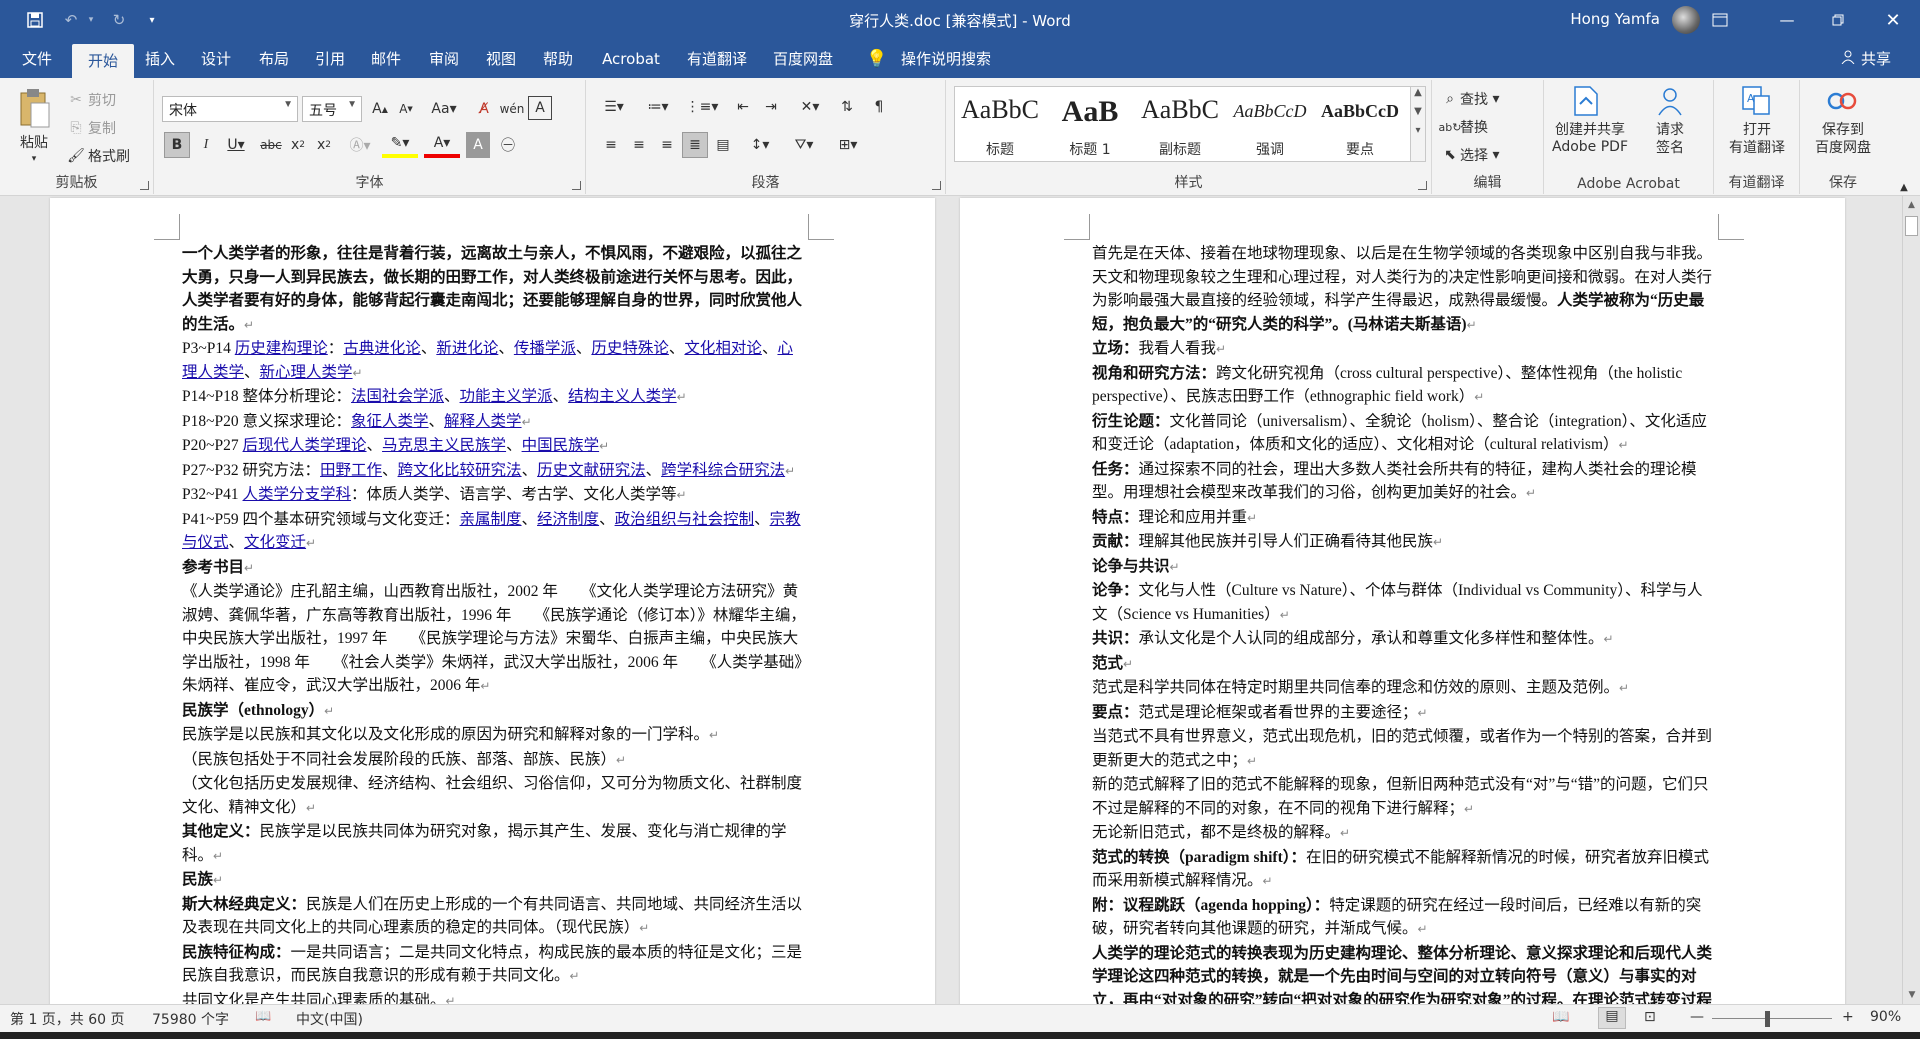 The height and width of the screenshot is (1039, 1920). Describe the element at coordinates (34, 108) in the screenshot. I see `paste-icon` at that location.